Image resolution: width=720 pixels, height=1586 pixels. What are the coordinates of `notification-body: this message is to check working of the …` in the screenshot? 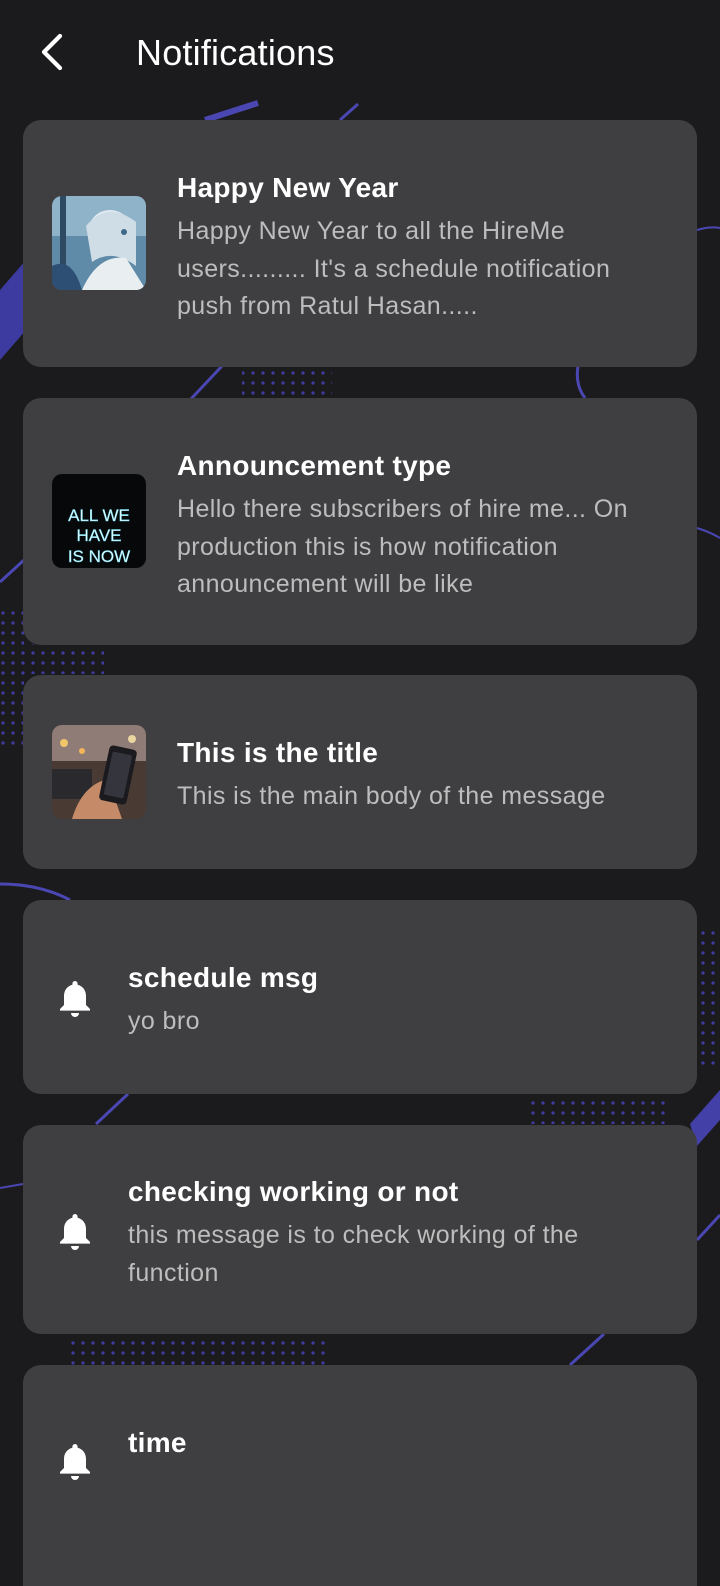 It's located at (353, 1254).